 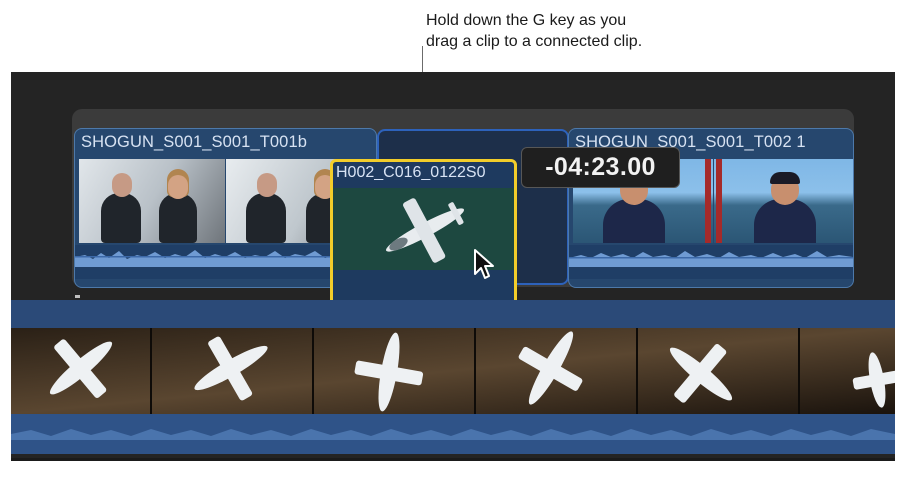 What do you see at coordinates (453, 459) in the screenshot?
I see `timeline-bottom-edge` at bounding box center [453, 459].